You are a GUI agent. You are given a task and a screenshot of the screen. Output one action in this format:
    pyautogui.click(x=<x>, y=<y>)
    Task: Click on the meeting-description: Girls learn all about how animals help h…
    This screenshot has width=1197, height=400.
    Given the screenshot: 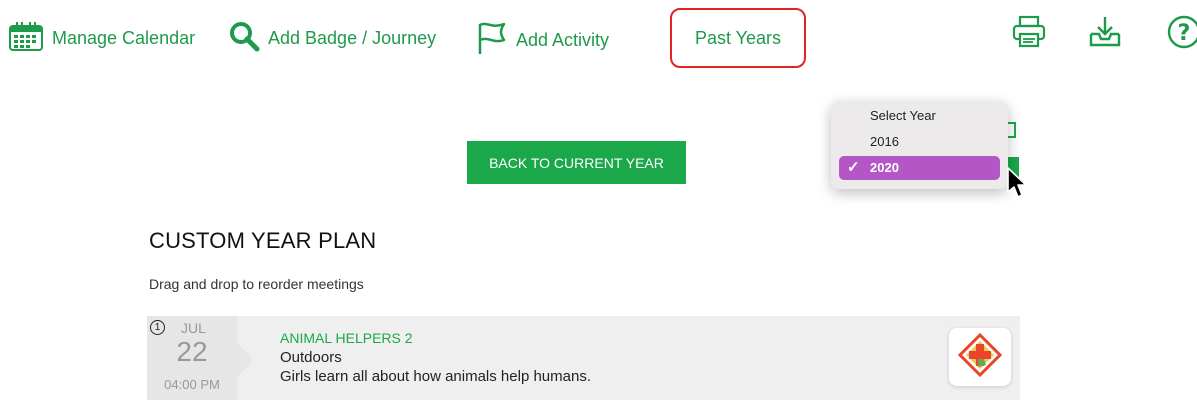 What is the action you would take?
    pyautogui.click(x=435, y=376)
    